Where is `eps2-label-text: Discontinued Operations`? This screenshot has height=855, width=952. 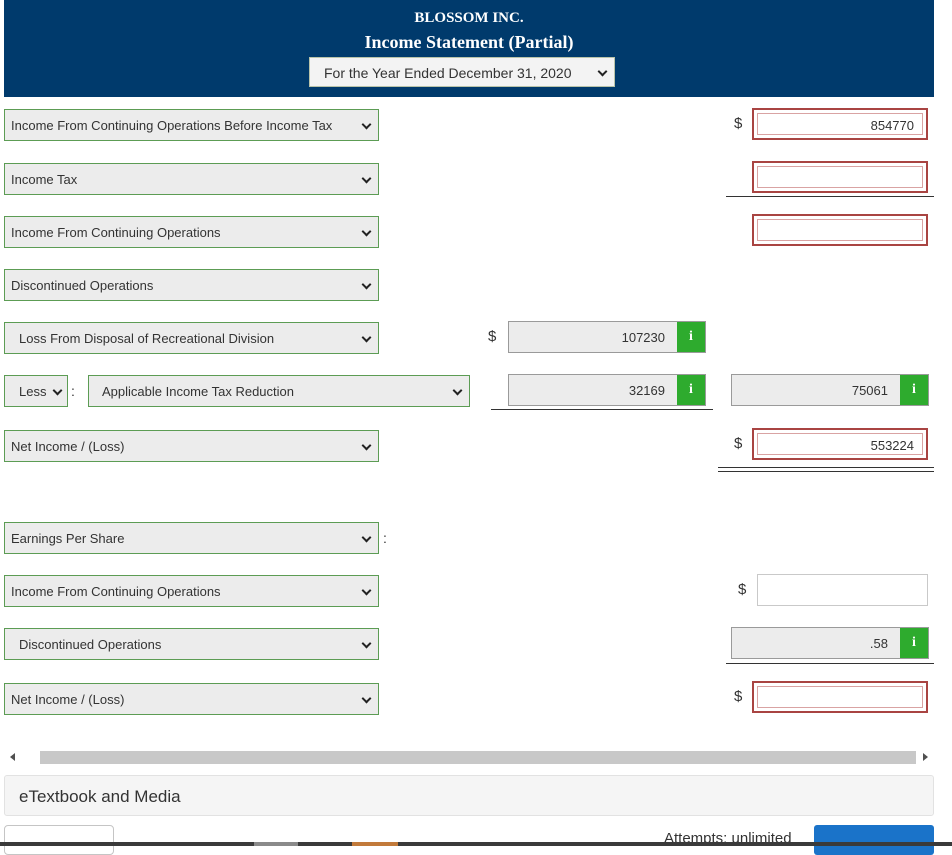 eps2-label-text: Discontinued Operations is located at coordinates (90, 644).